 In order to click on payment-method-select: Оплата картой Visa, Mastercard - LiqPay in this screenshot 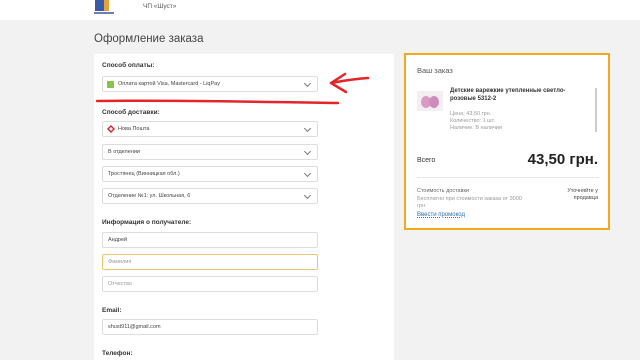, I will do `click(210, 84)`.